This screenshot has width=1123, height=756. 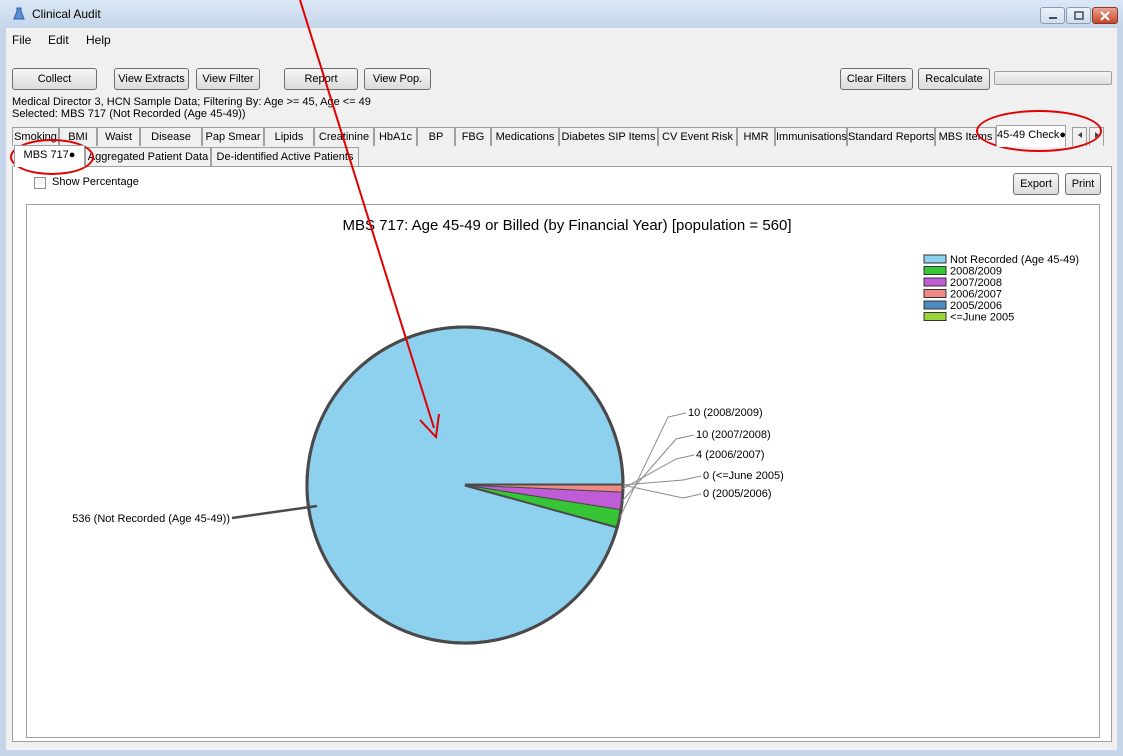 What do you see at coordinates (733, 435) in the screenshot?
I see `slice-label-2: 10 (2007/2008)` at bounding box center [733, 435].